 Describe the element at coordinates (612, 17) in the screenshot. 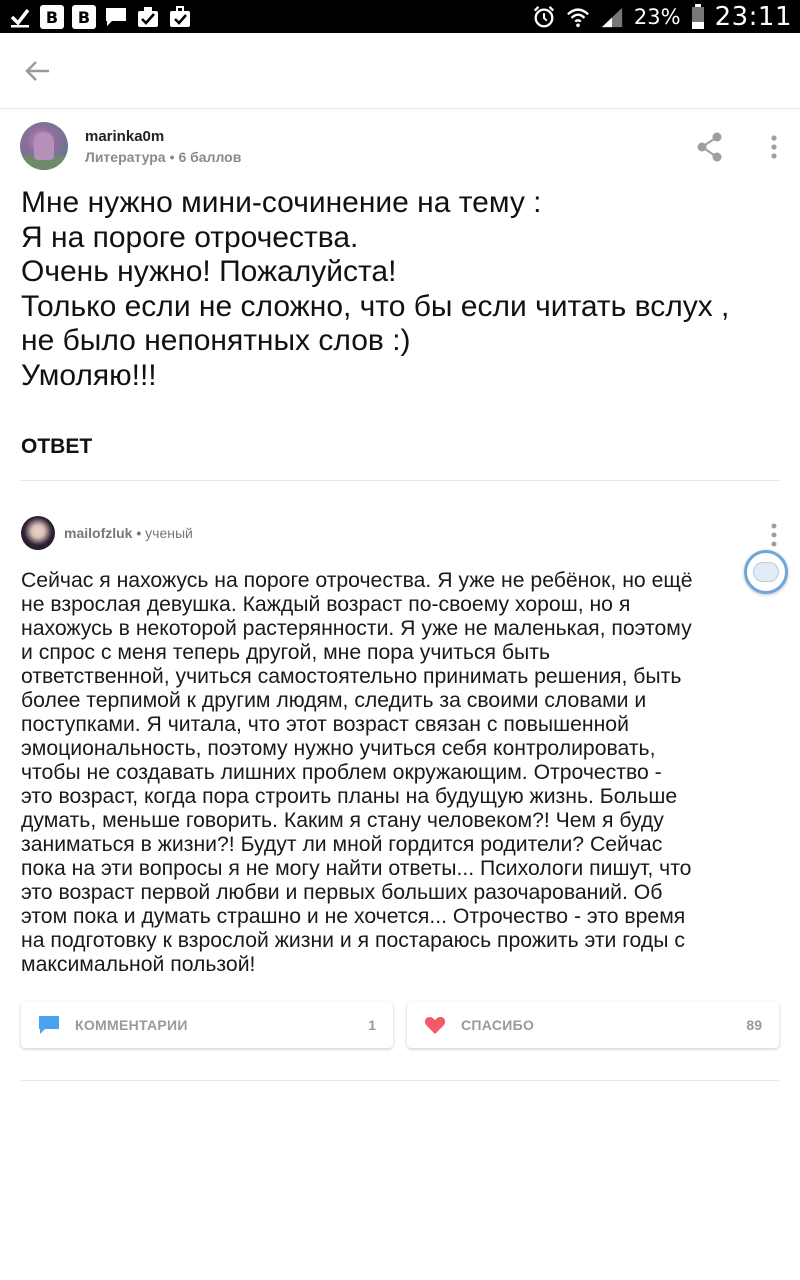

I see `signal-icon` at that location.